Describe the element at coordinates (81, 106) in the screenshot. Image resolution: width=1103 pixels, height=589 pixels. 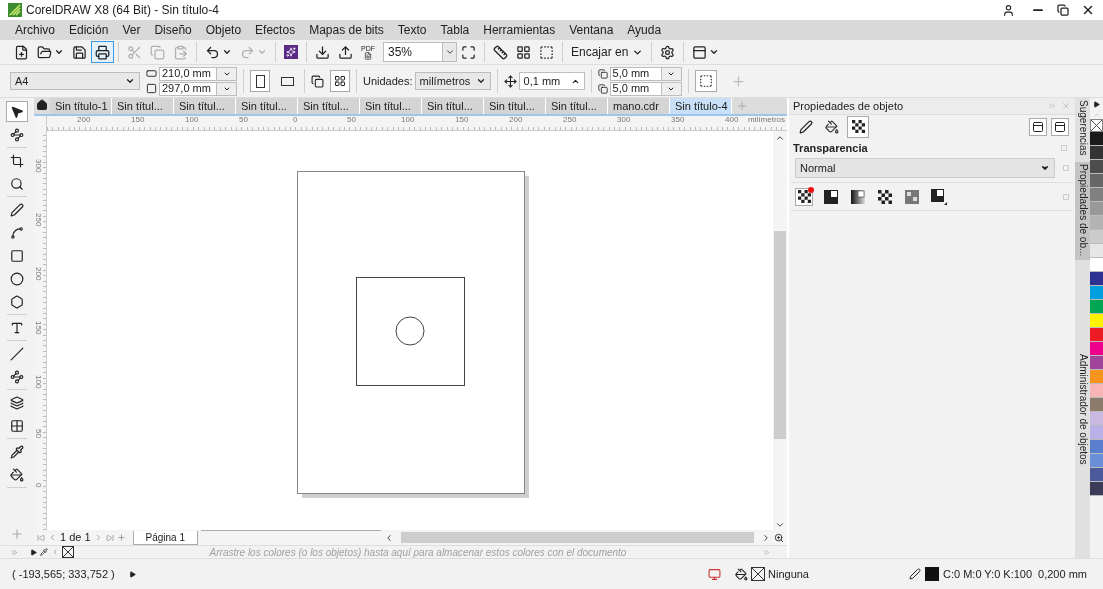
I see `document-tab: Sin título-1` at that location.